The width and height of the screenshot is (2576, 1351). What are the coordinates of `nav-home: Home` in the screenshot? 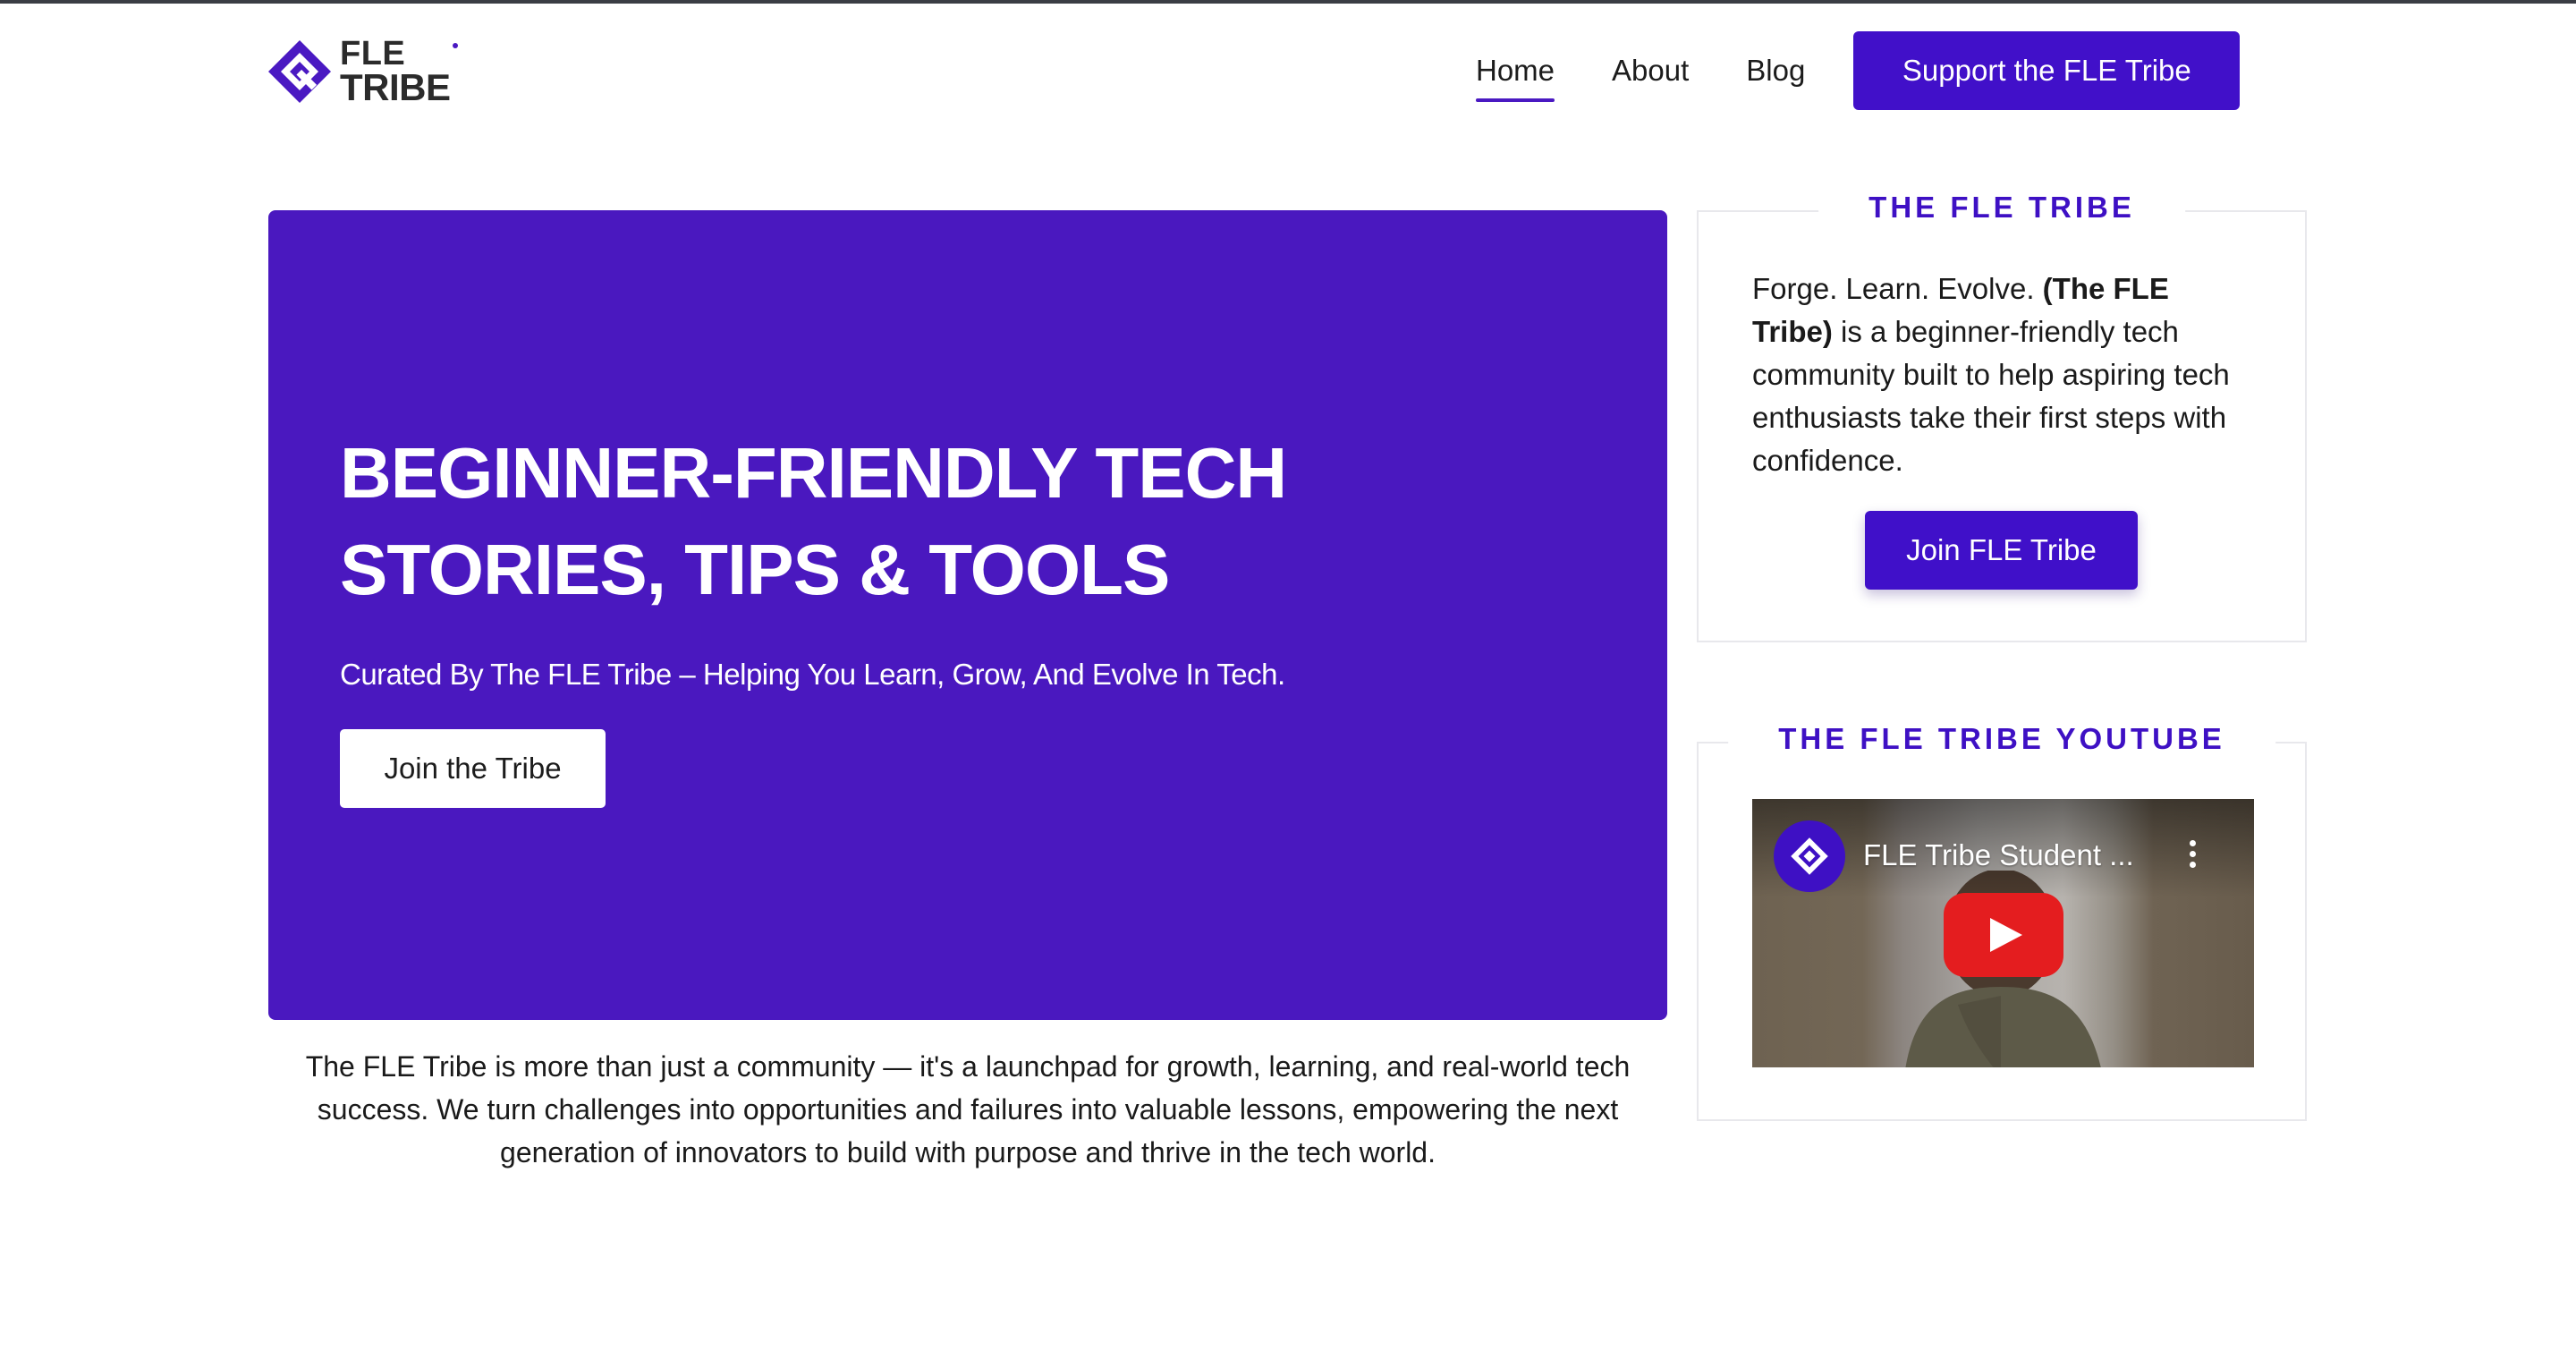 It's located at (1515, 73).